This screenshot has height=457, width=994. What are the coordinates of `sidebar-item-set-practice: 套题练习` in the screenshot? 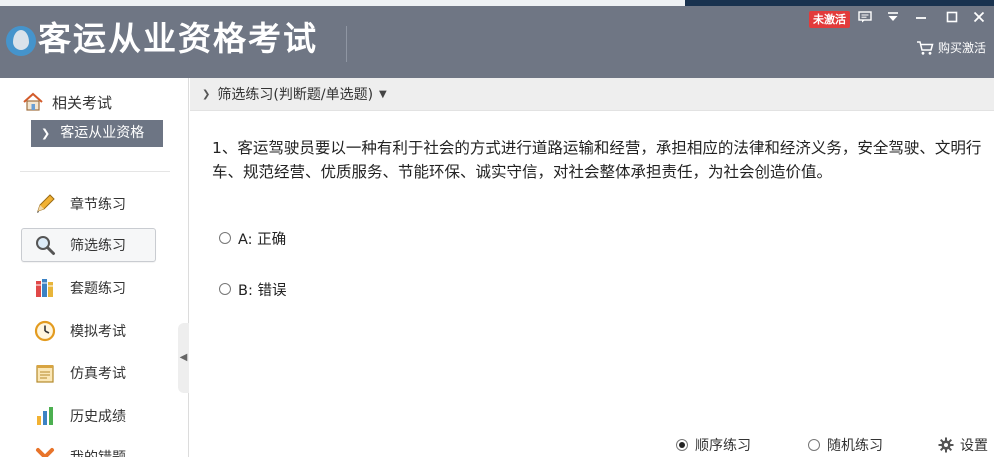 It's located at (88, 288).